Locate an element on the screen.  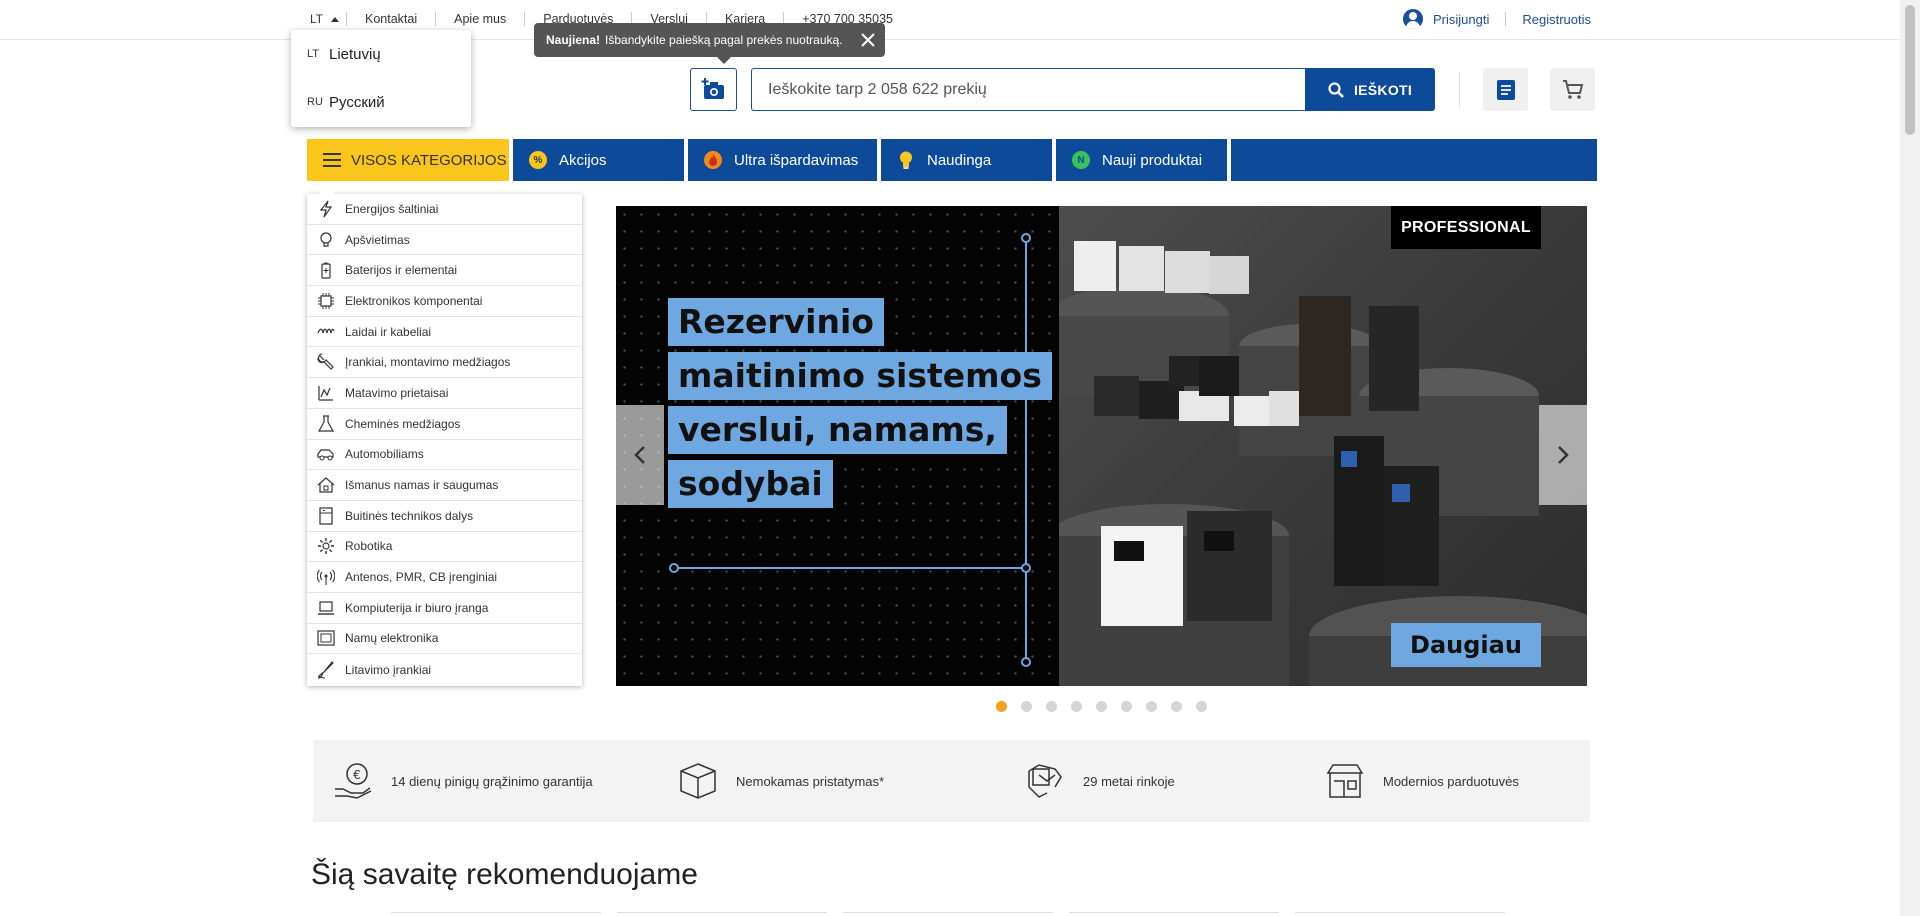
close-icon is located at coordinates (868, 40).